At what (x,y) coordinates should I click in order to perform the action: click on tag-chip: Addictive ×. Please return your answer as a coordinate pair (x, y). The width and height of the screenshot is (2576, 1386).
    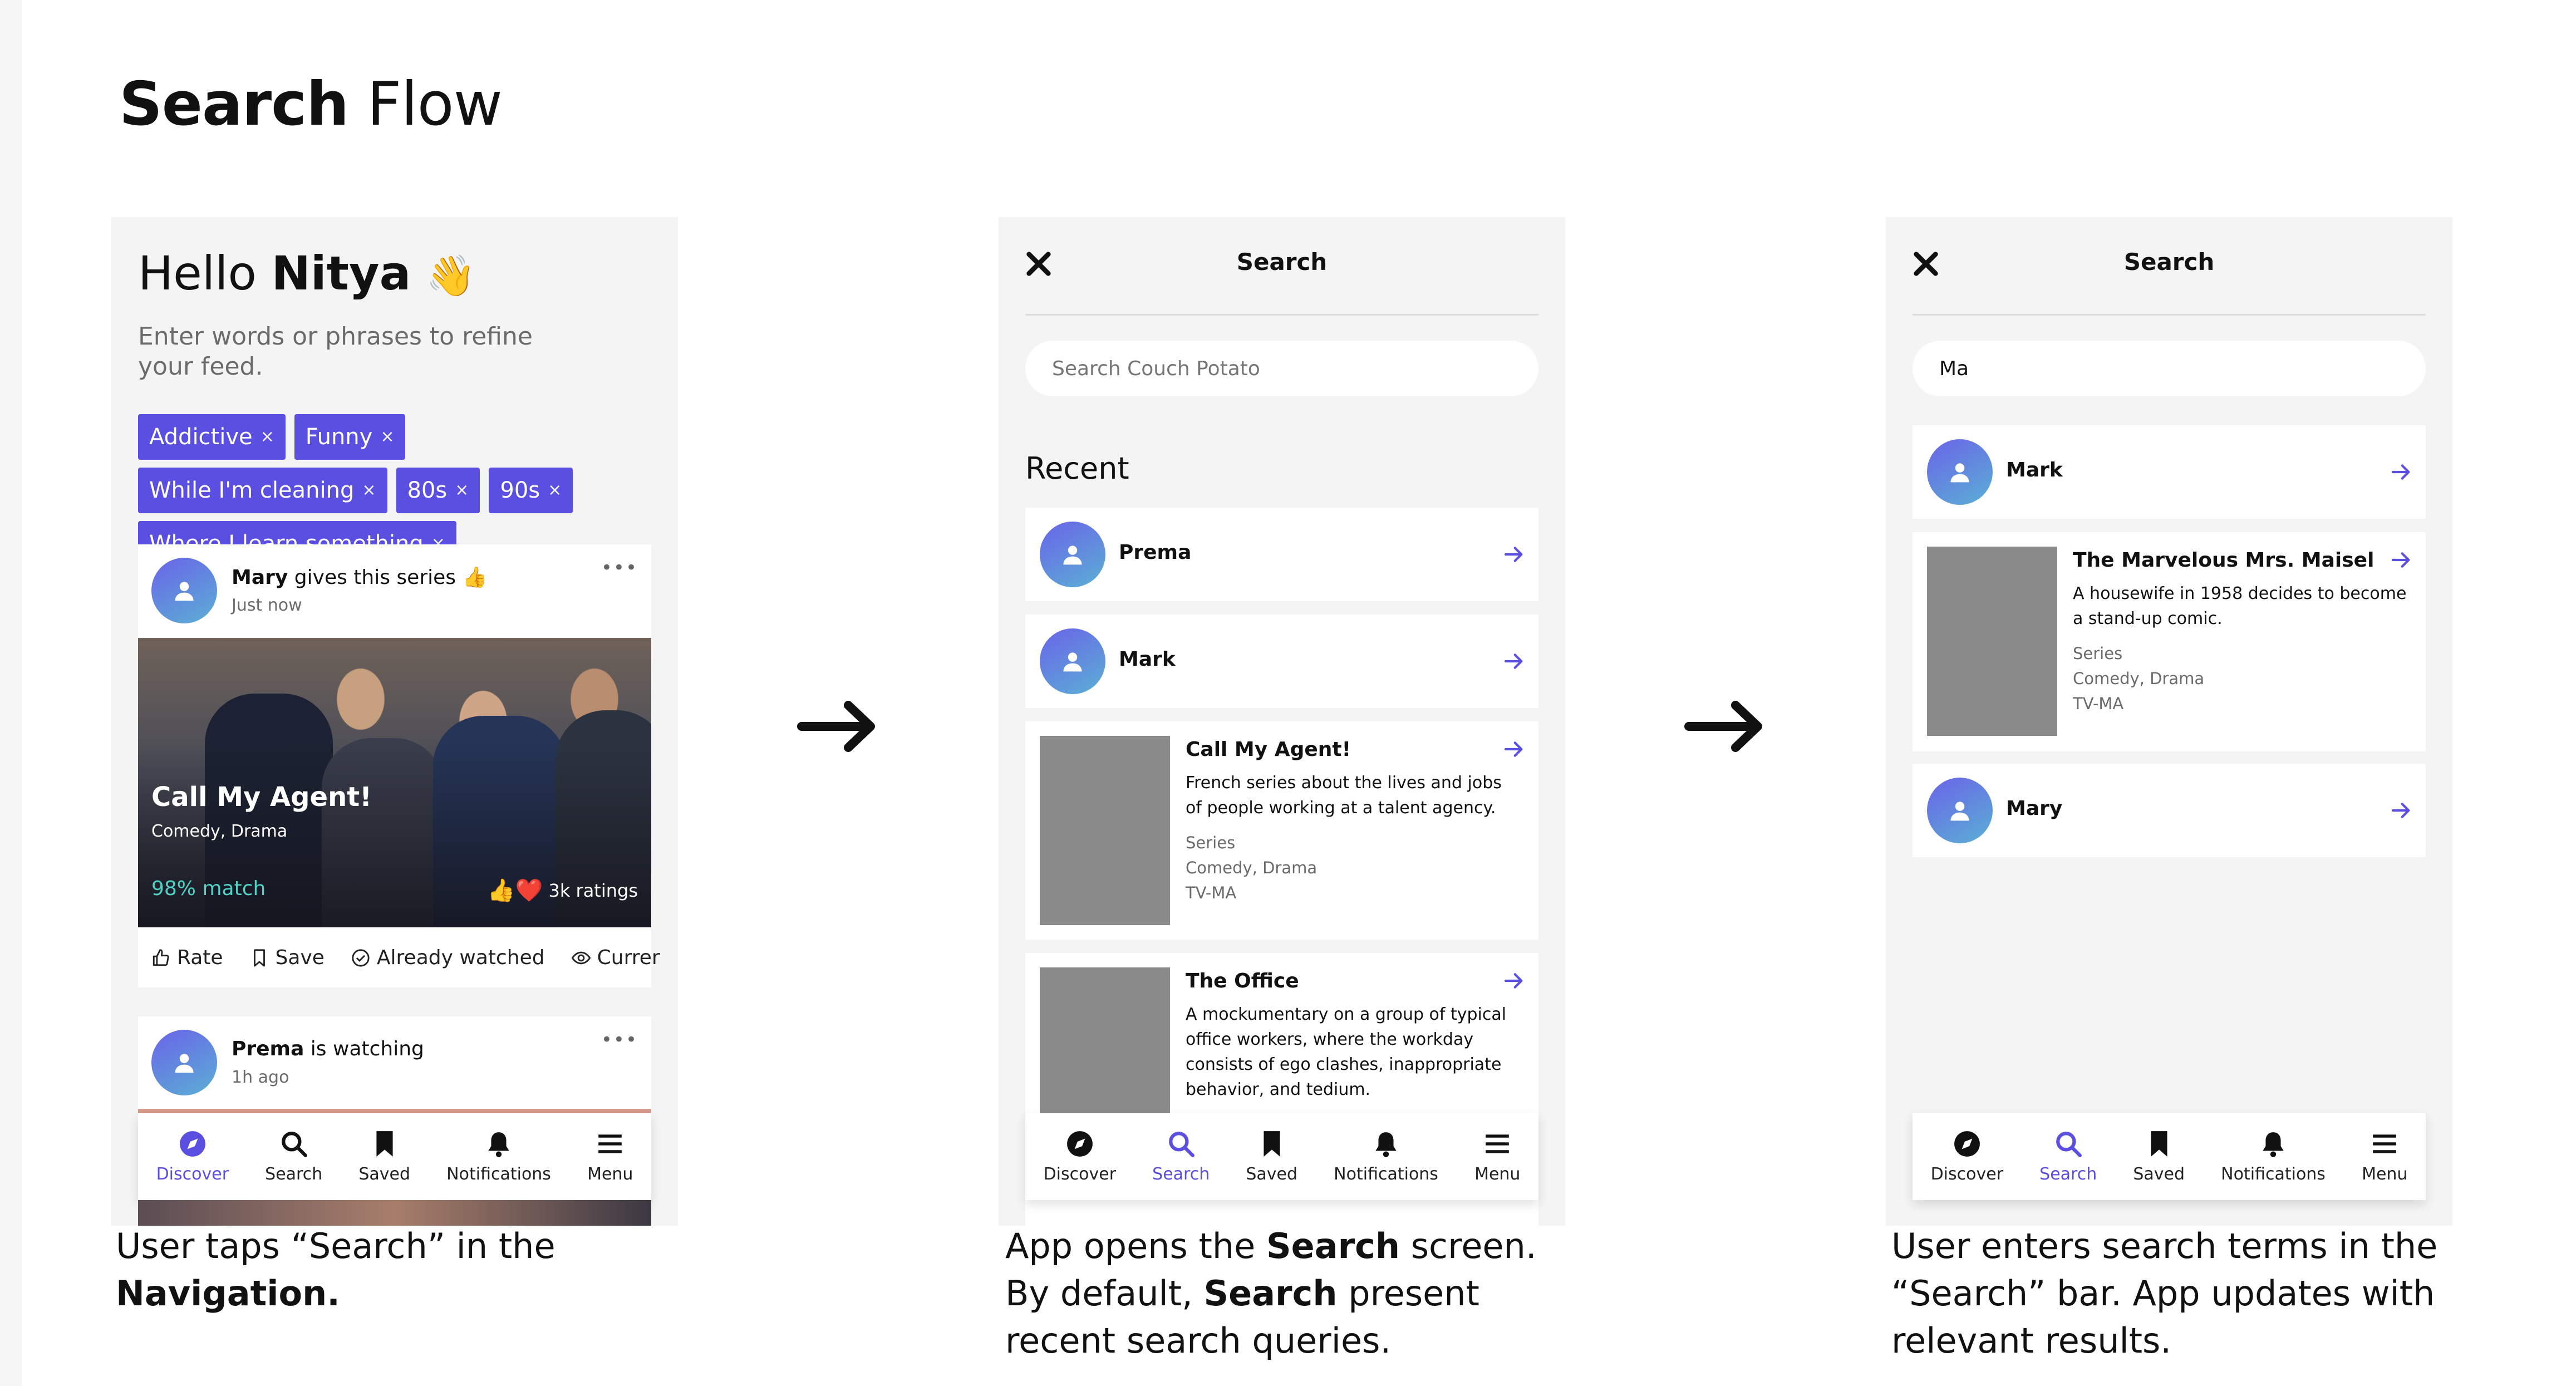
    Looking at the image, I should click on (212, 437).